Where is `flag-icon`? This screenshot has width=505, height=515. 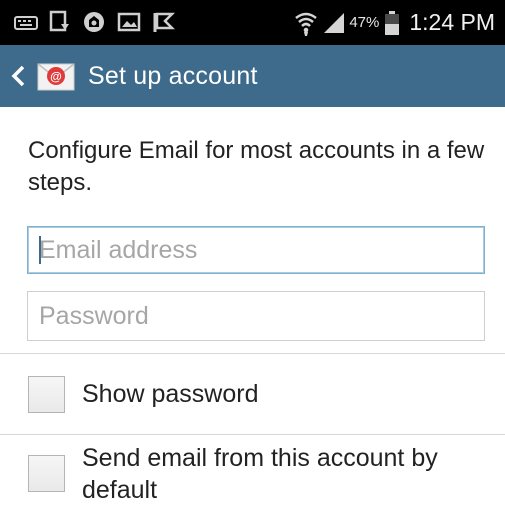
flag-icon is located at coordinates (164, 22).